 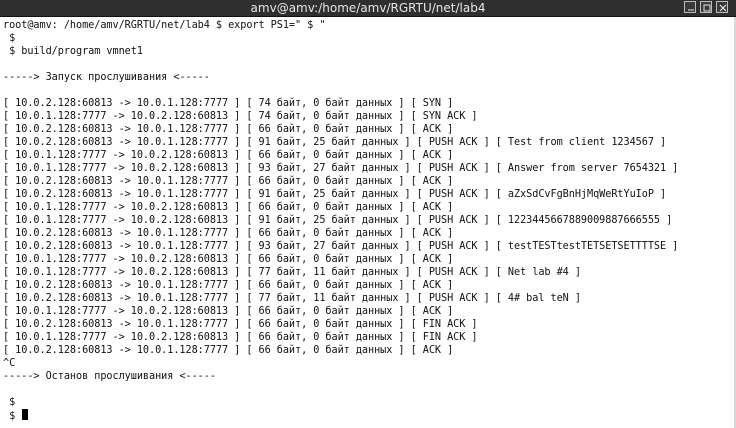 What do you see at coordinates (109, 376) in the screenshot?
I see `terminal-line: -----> Останов прослушивания <-----` at bounding box center [109, 376].